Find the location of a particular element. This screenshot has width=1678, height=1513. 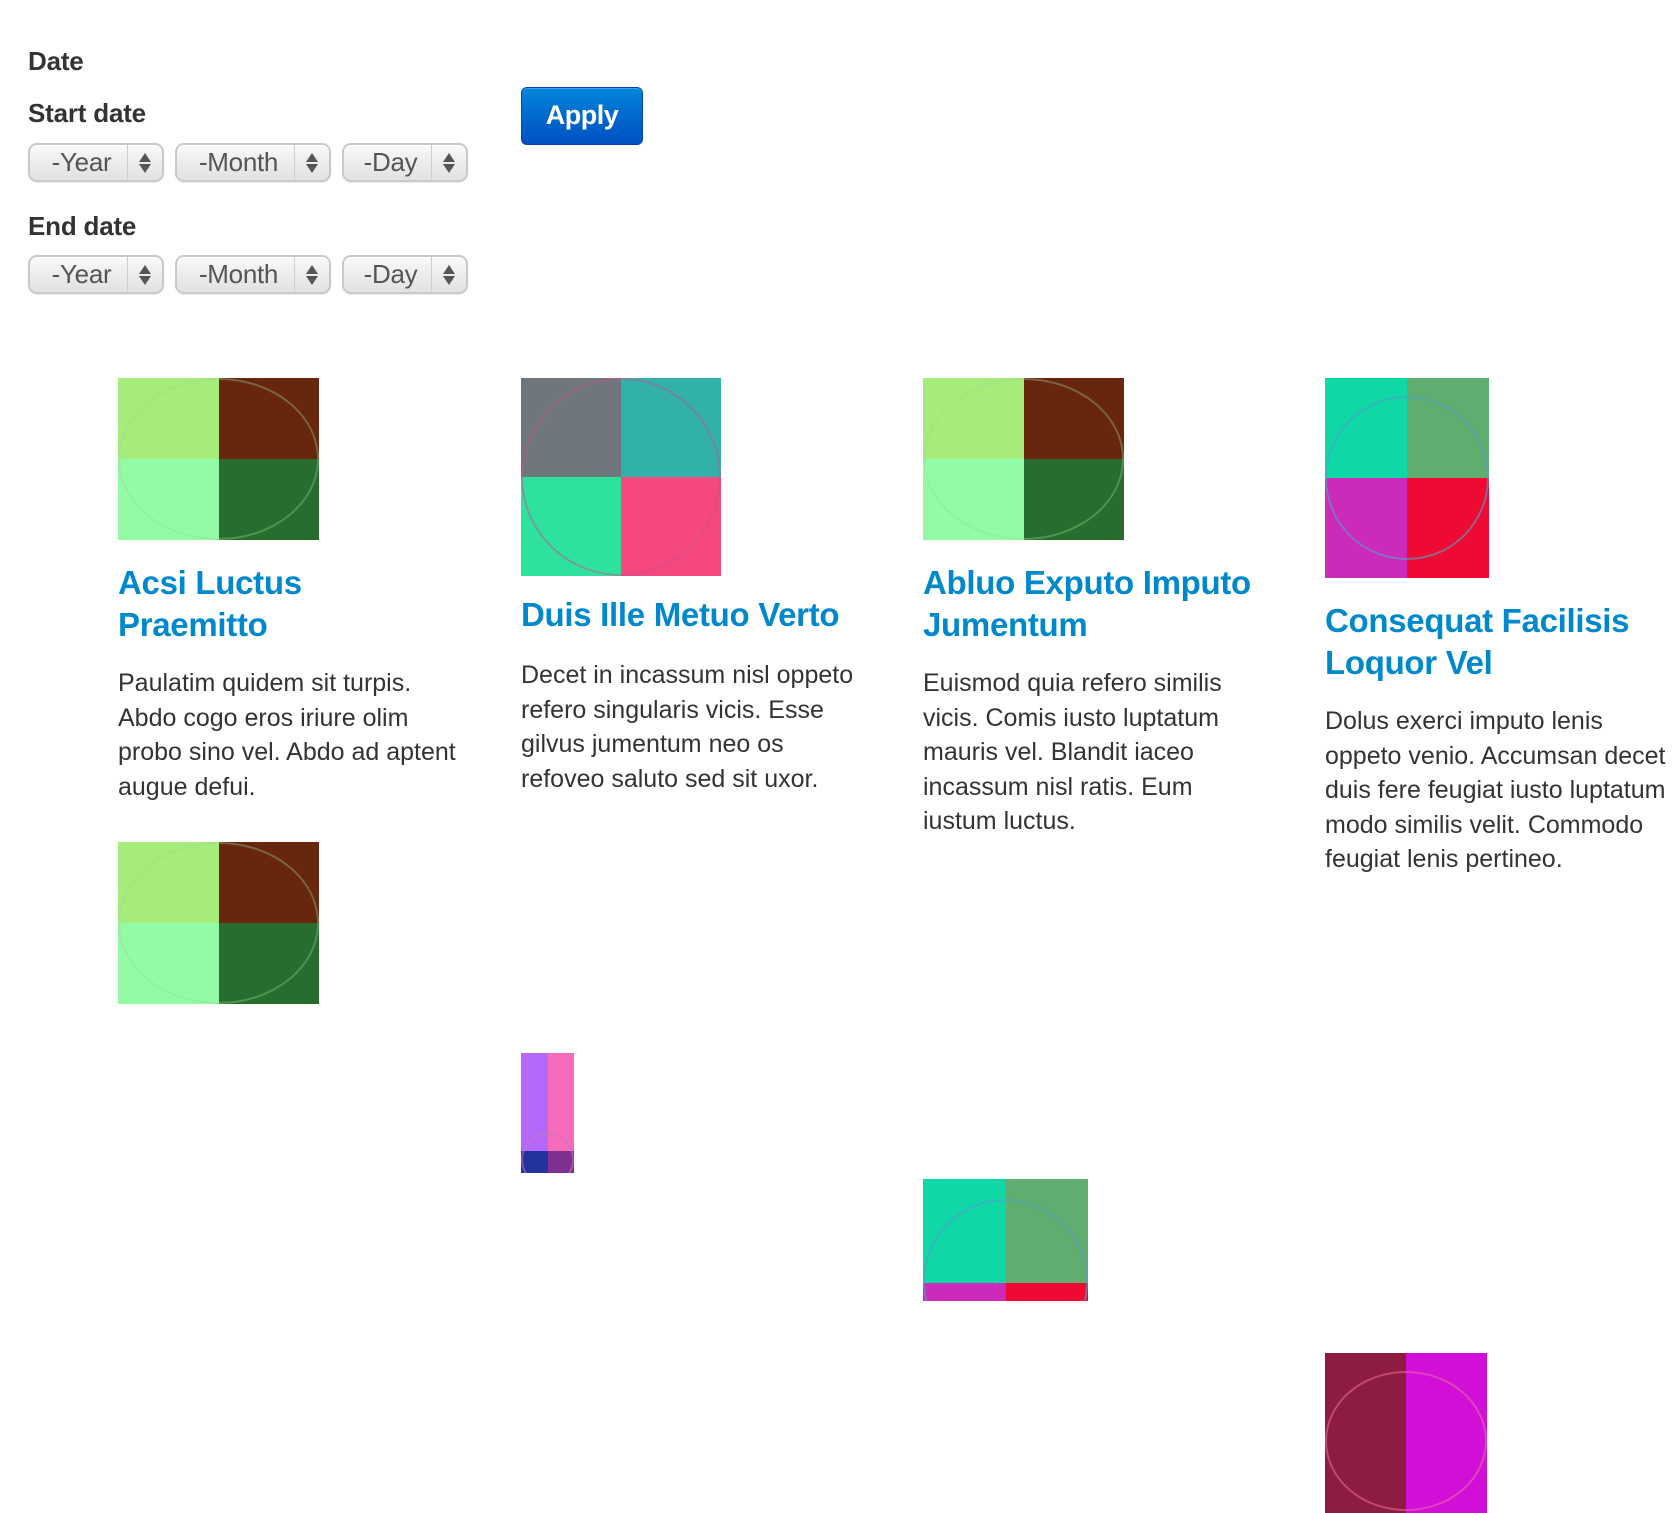

start-date-label: Start date is located at coordinates (87, 113).